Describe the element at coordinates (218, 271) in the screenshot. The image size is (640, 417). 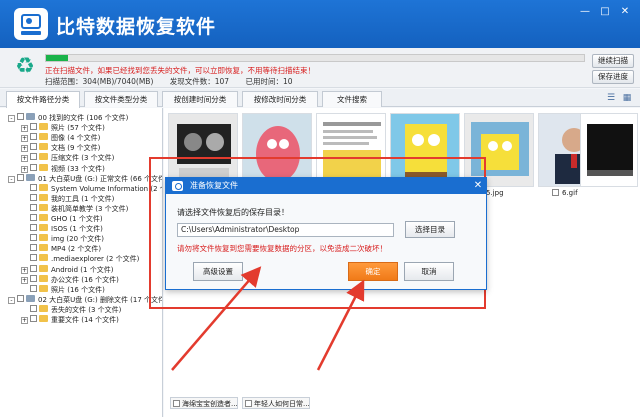
I see `advanced-settings-button: 高级设置` at that location.